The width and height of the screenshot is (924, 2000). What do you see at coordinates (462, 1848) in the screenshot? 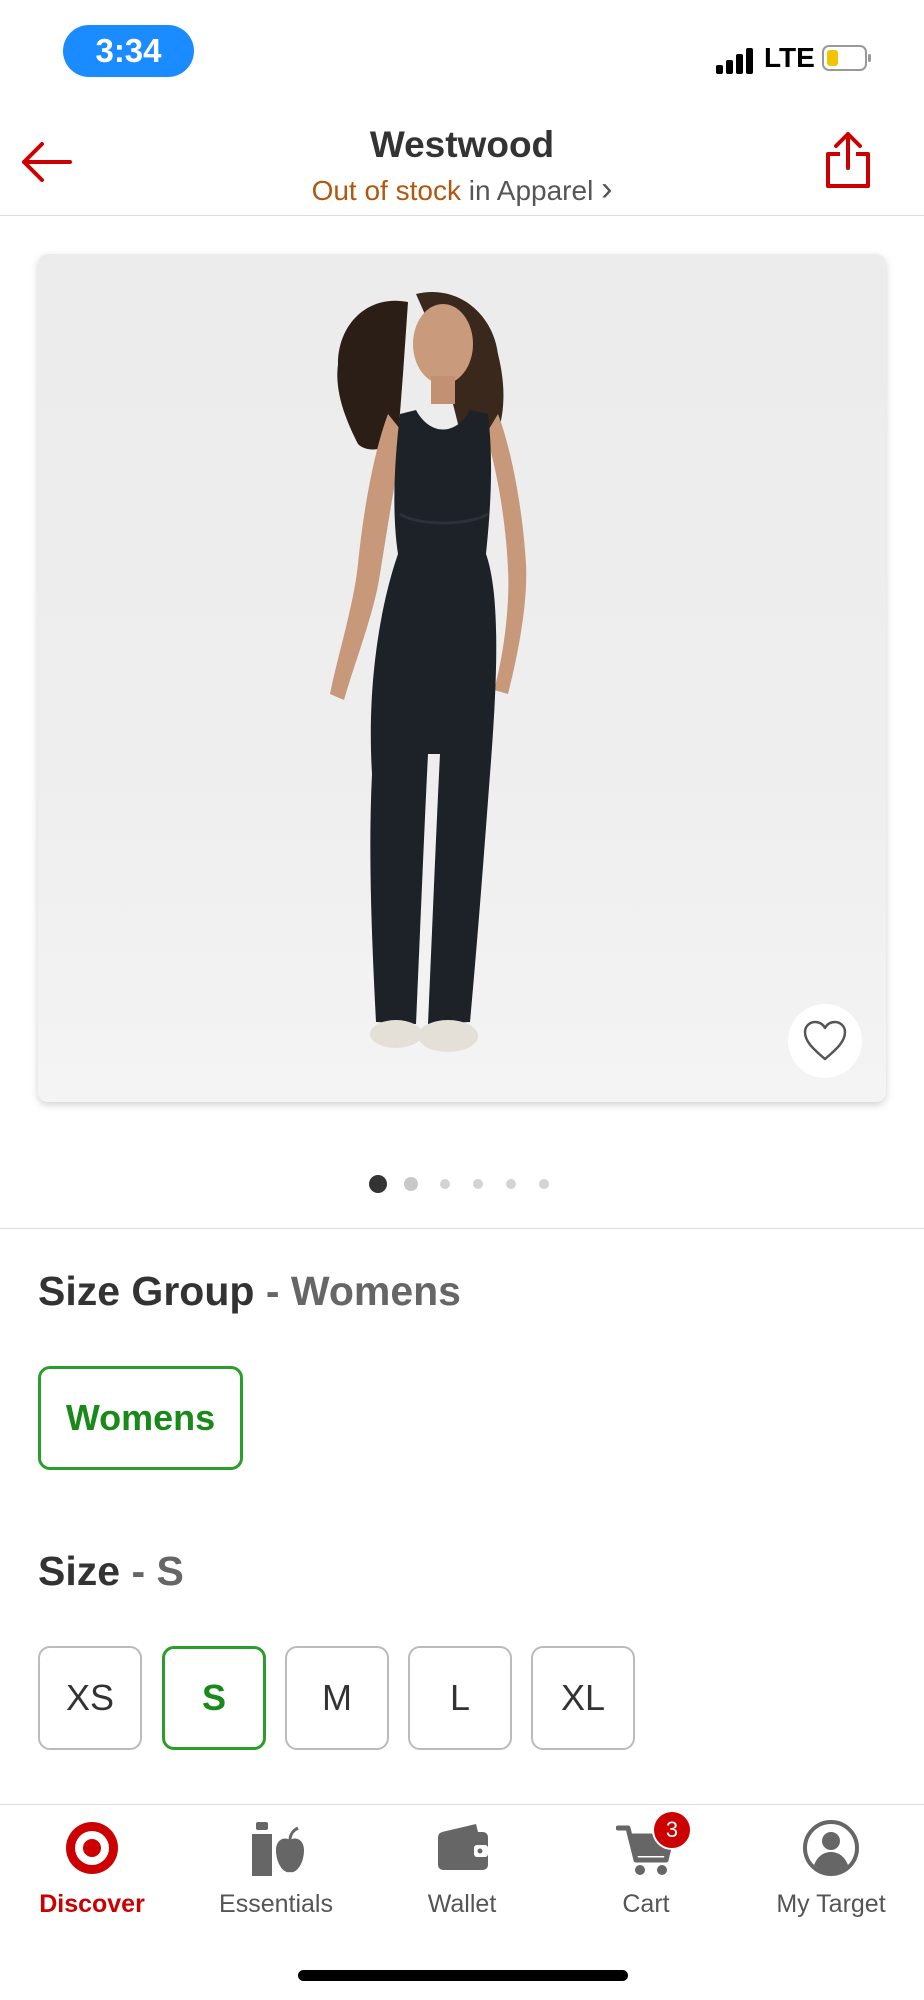
I see `wallet-icon` at bounding box center [462, 1848].